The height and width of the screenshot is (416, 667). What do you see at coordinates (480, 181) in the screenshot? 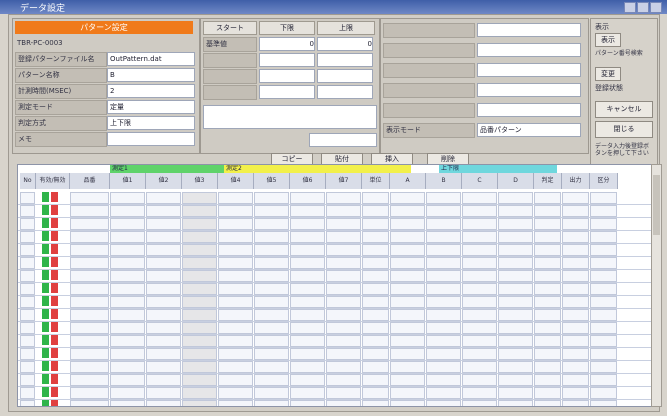
I see `column-header-13: C` at bounding box center [480, 181].